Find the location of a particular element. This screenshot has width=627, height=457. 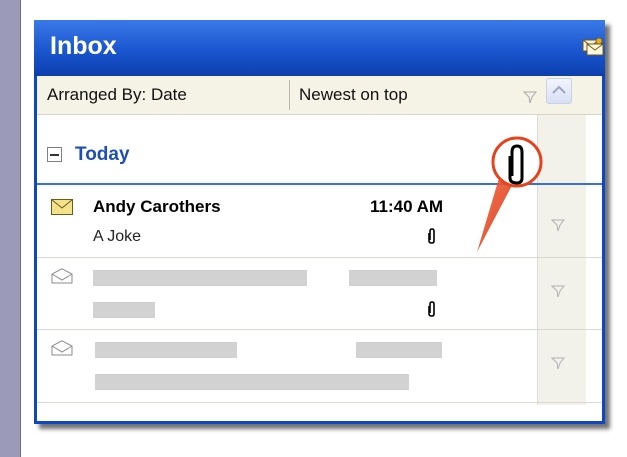

scroll-up-button is located at coordinates (559, 91).